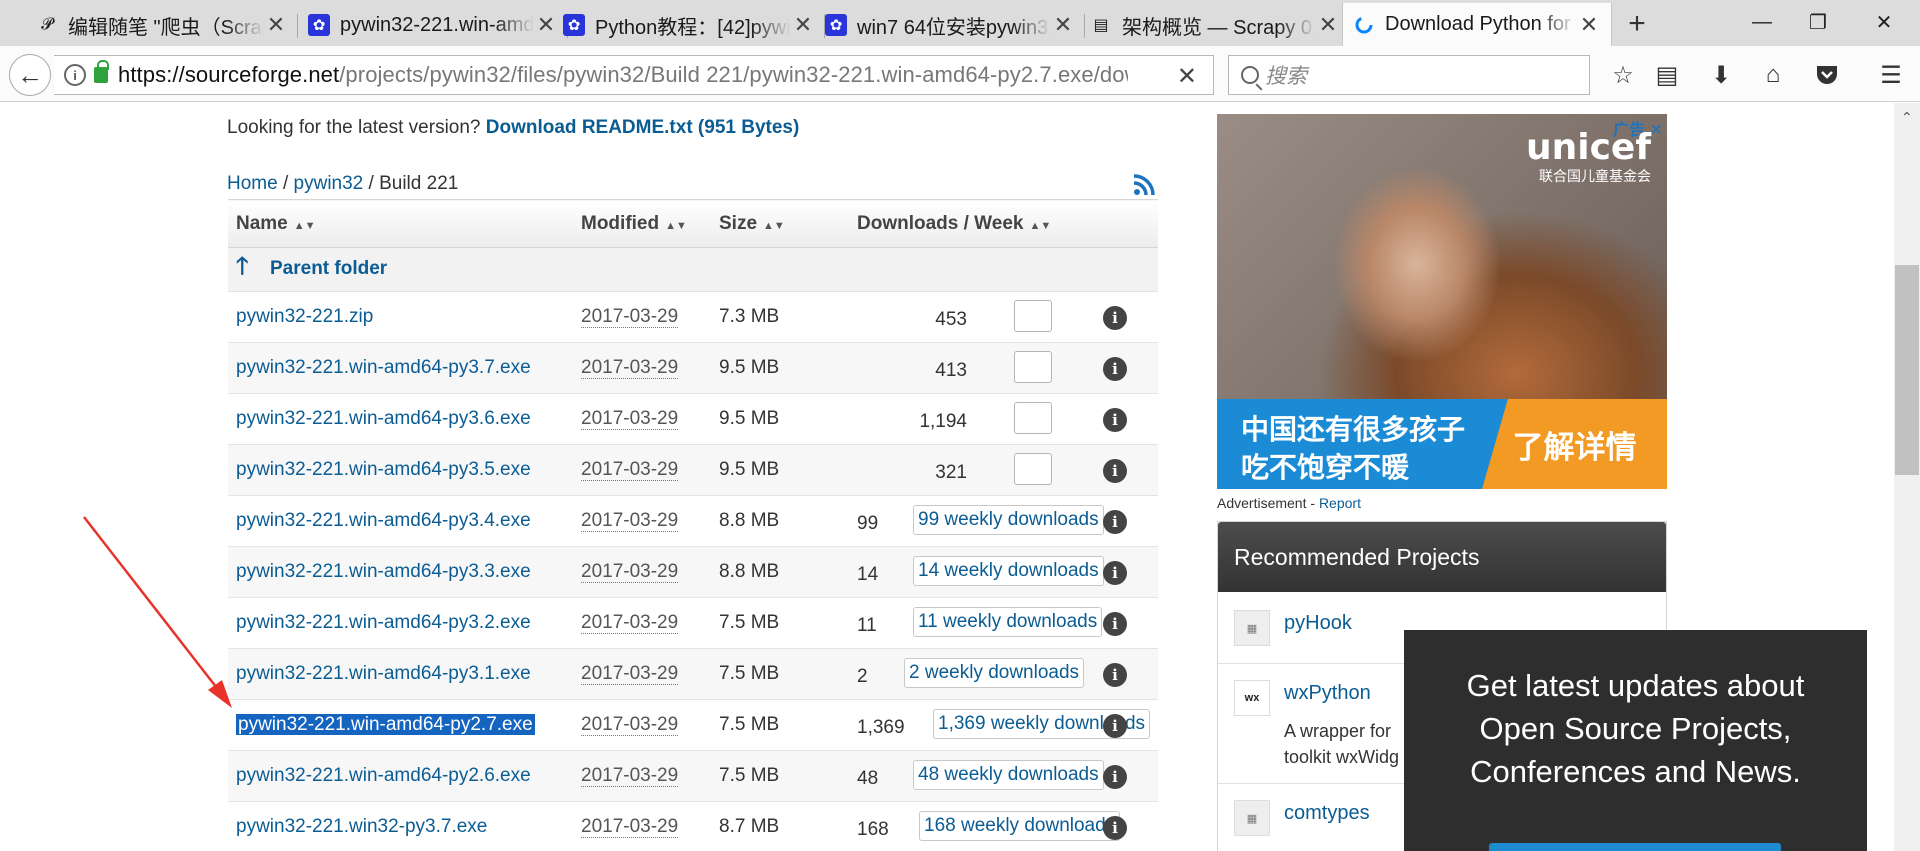 The image size is (1920, 851). What do you see at coordinates (1762, 22) in the screenshot?
I see `minimize-button: —` at bounding box center [1762, 22].